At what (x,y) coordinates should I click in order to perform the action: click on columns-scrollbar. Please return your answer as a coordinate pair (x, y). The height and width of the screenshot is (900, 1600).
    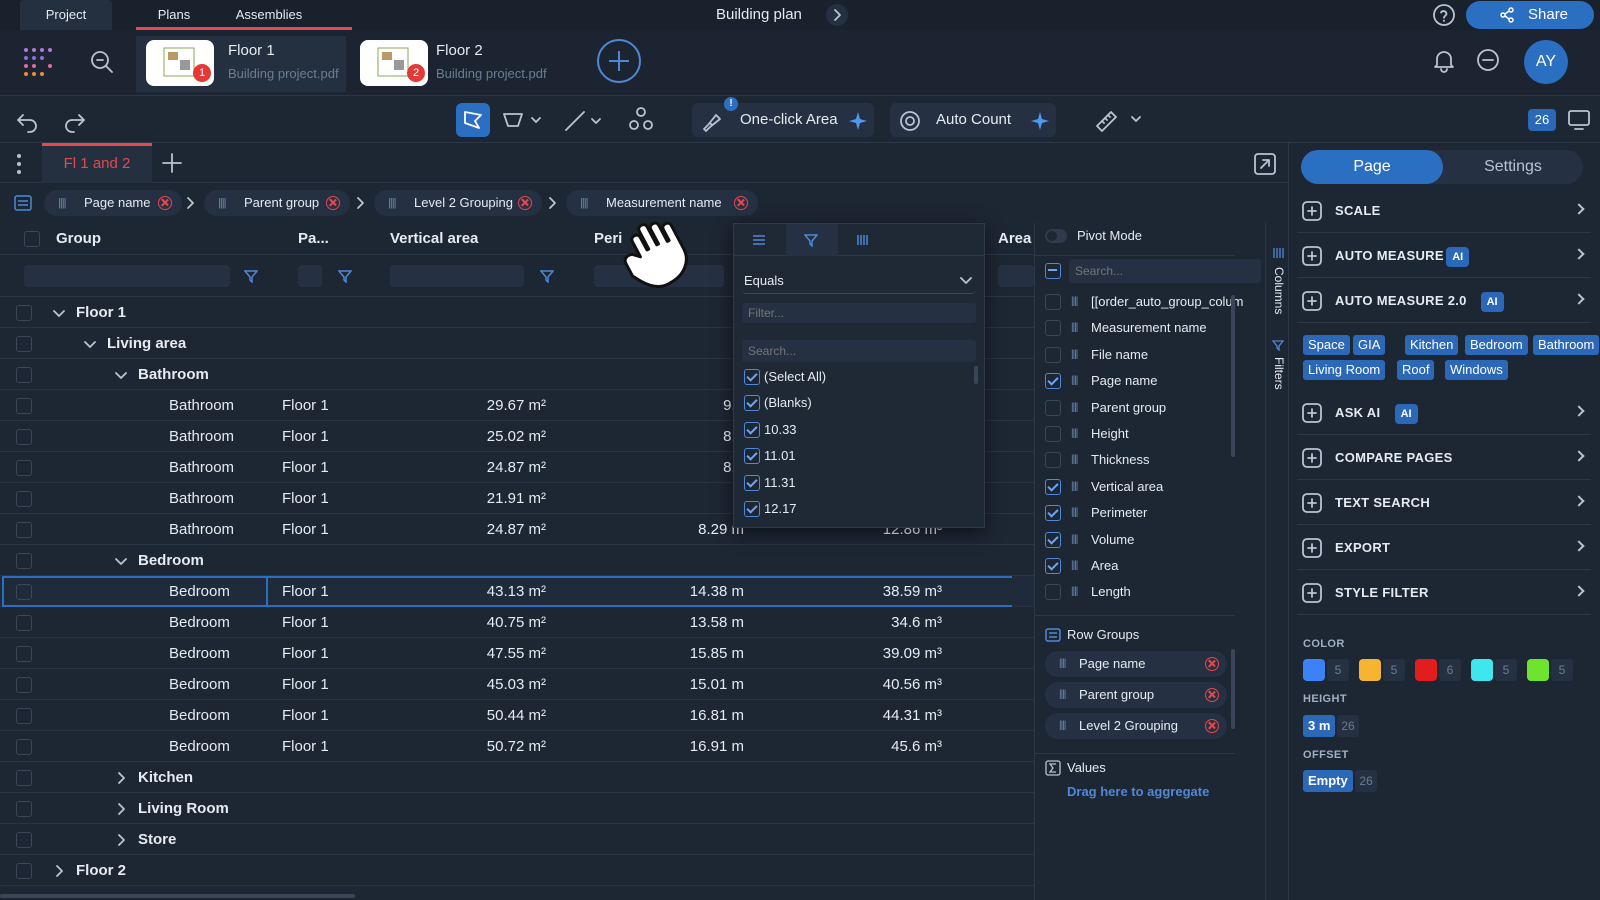
    Looking at the image, I should click on (1233, 376).